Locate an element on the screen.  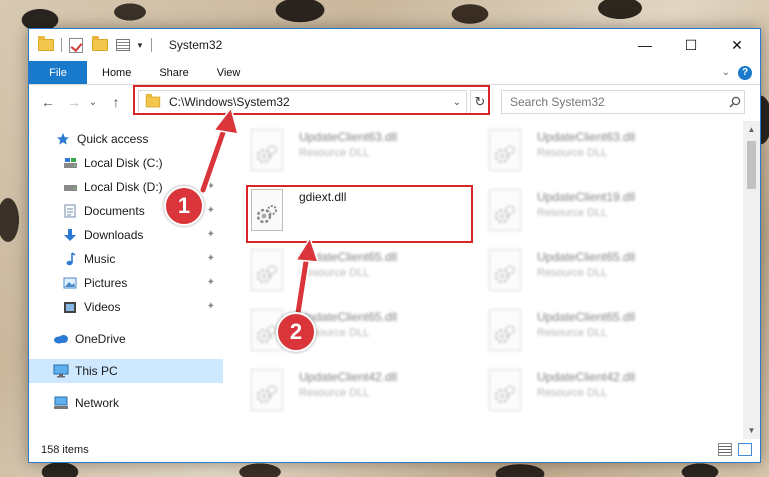
ribbon-right: ⌄ ? is located at coordinates (741, 72).